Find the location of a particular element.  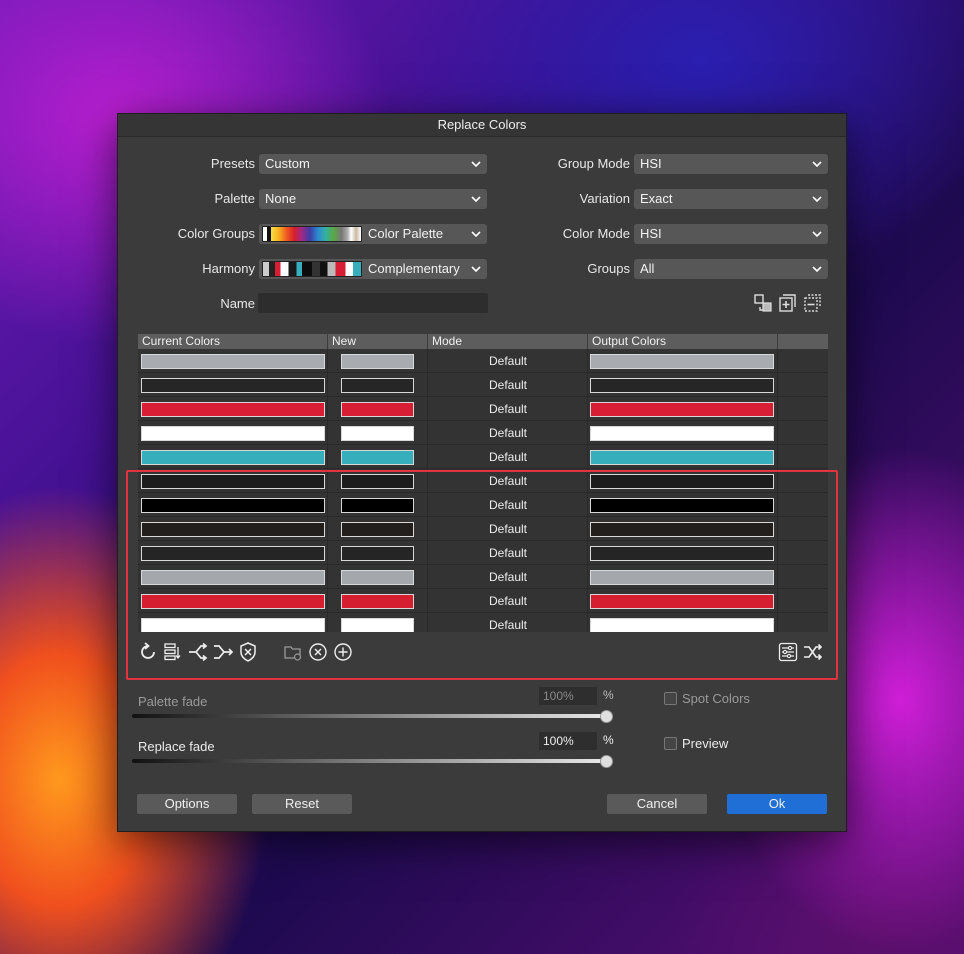

palette-fade-slider is located at coordinates (369, 716).